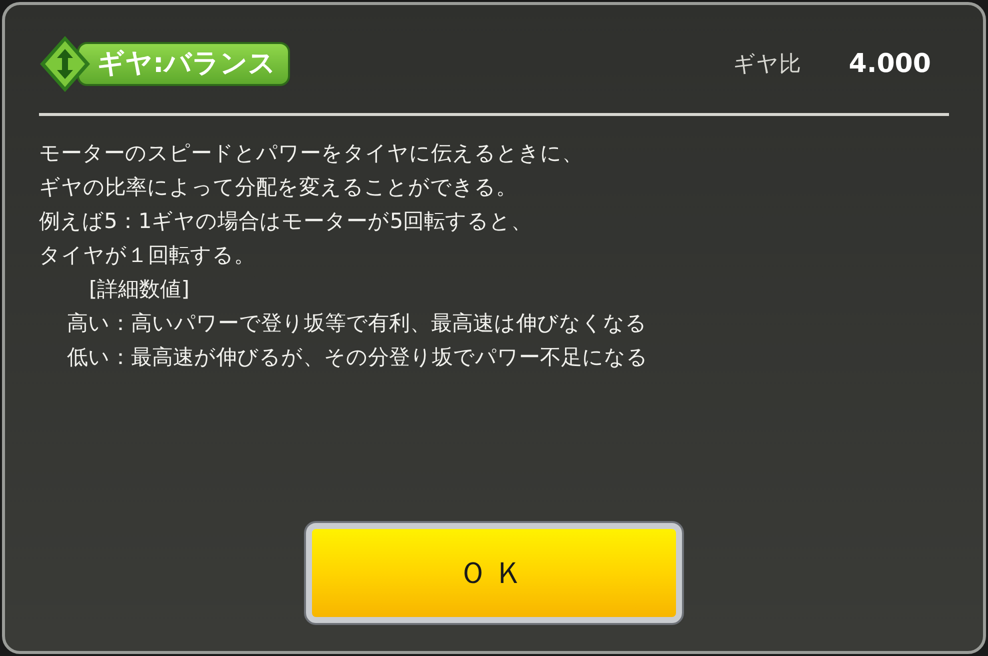 This screenshot has width=988, height=656. I want to click on description-line: モーターのスピードとパワーをタイヤに伝えるときに、, so click(311, 153).